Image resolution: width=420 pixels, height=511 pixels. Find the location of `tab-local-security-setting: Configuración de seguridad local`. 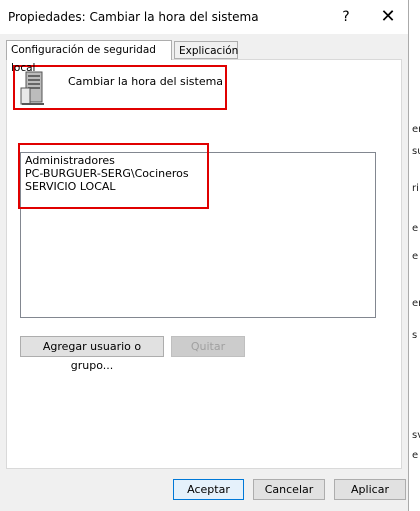

tab-local-security-setting: Configuración de seguridad local is located at coordinates (89, 57).